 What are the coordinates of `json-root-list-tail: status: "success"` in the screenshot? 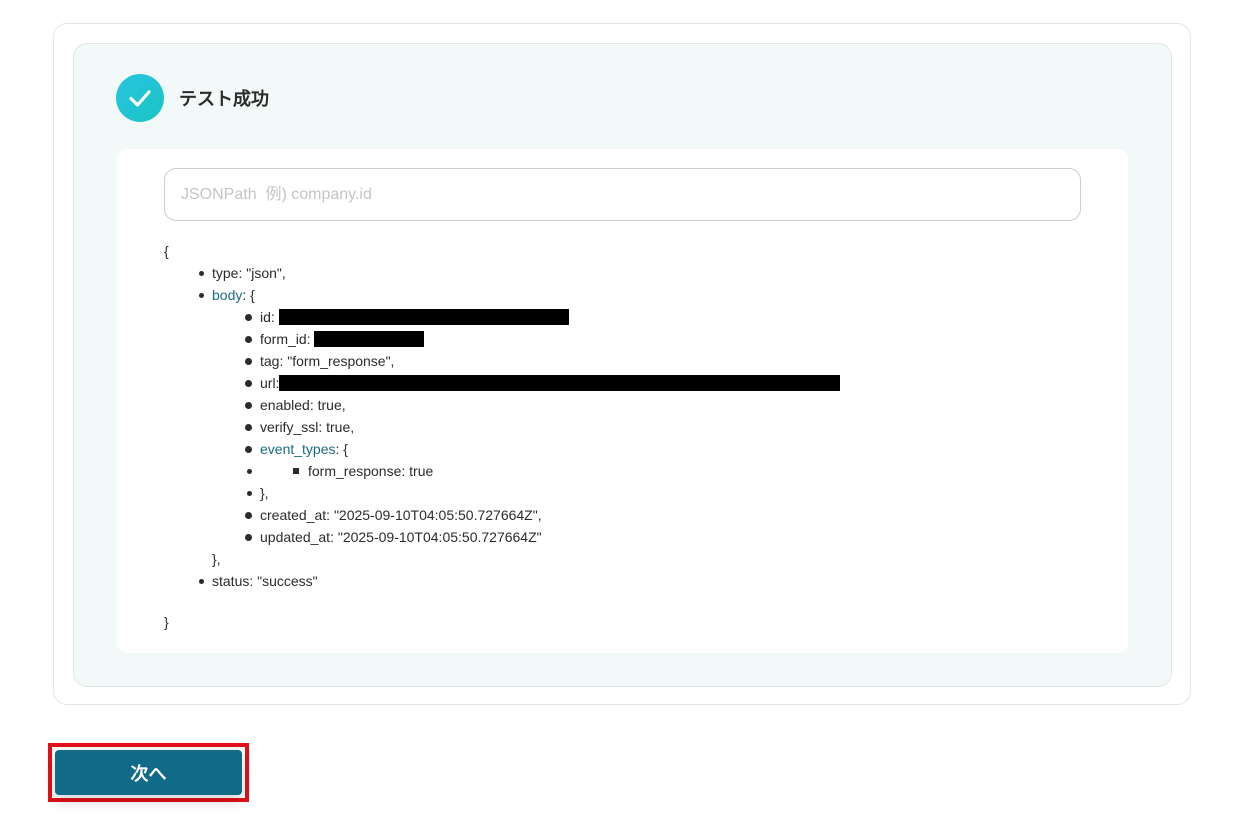 It's located at (502, 581).